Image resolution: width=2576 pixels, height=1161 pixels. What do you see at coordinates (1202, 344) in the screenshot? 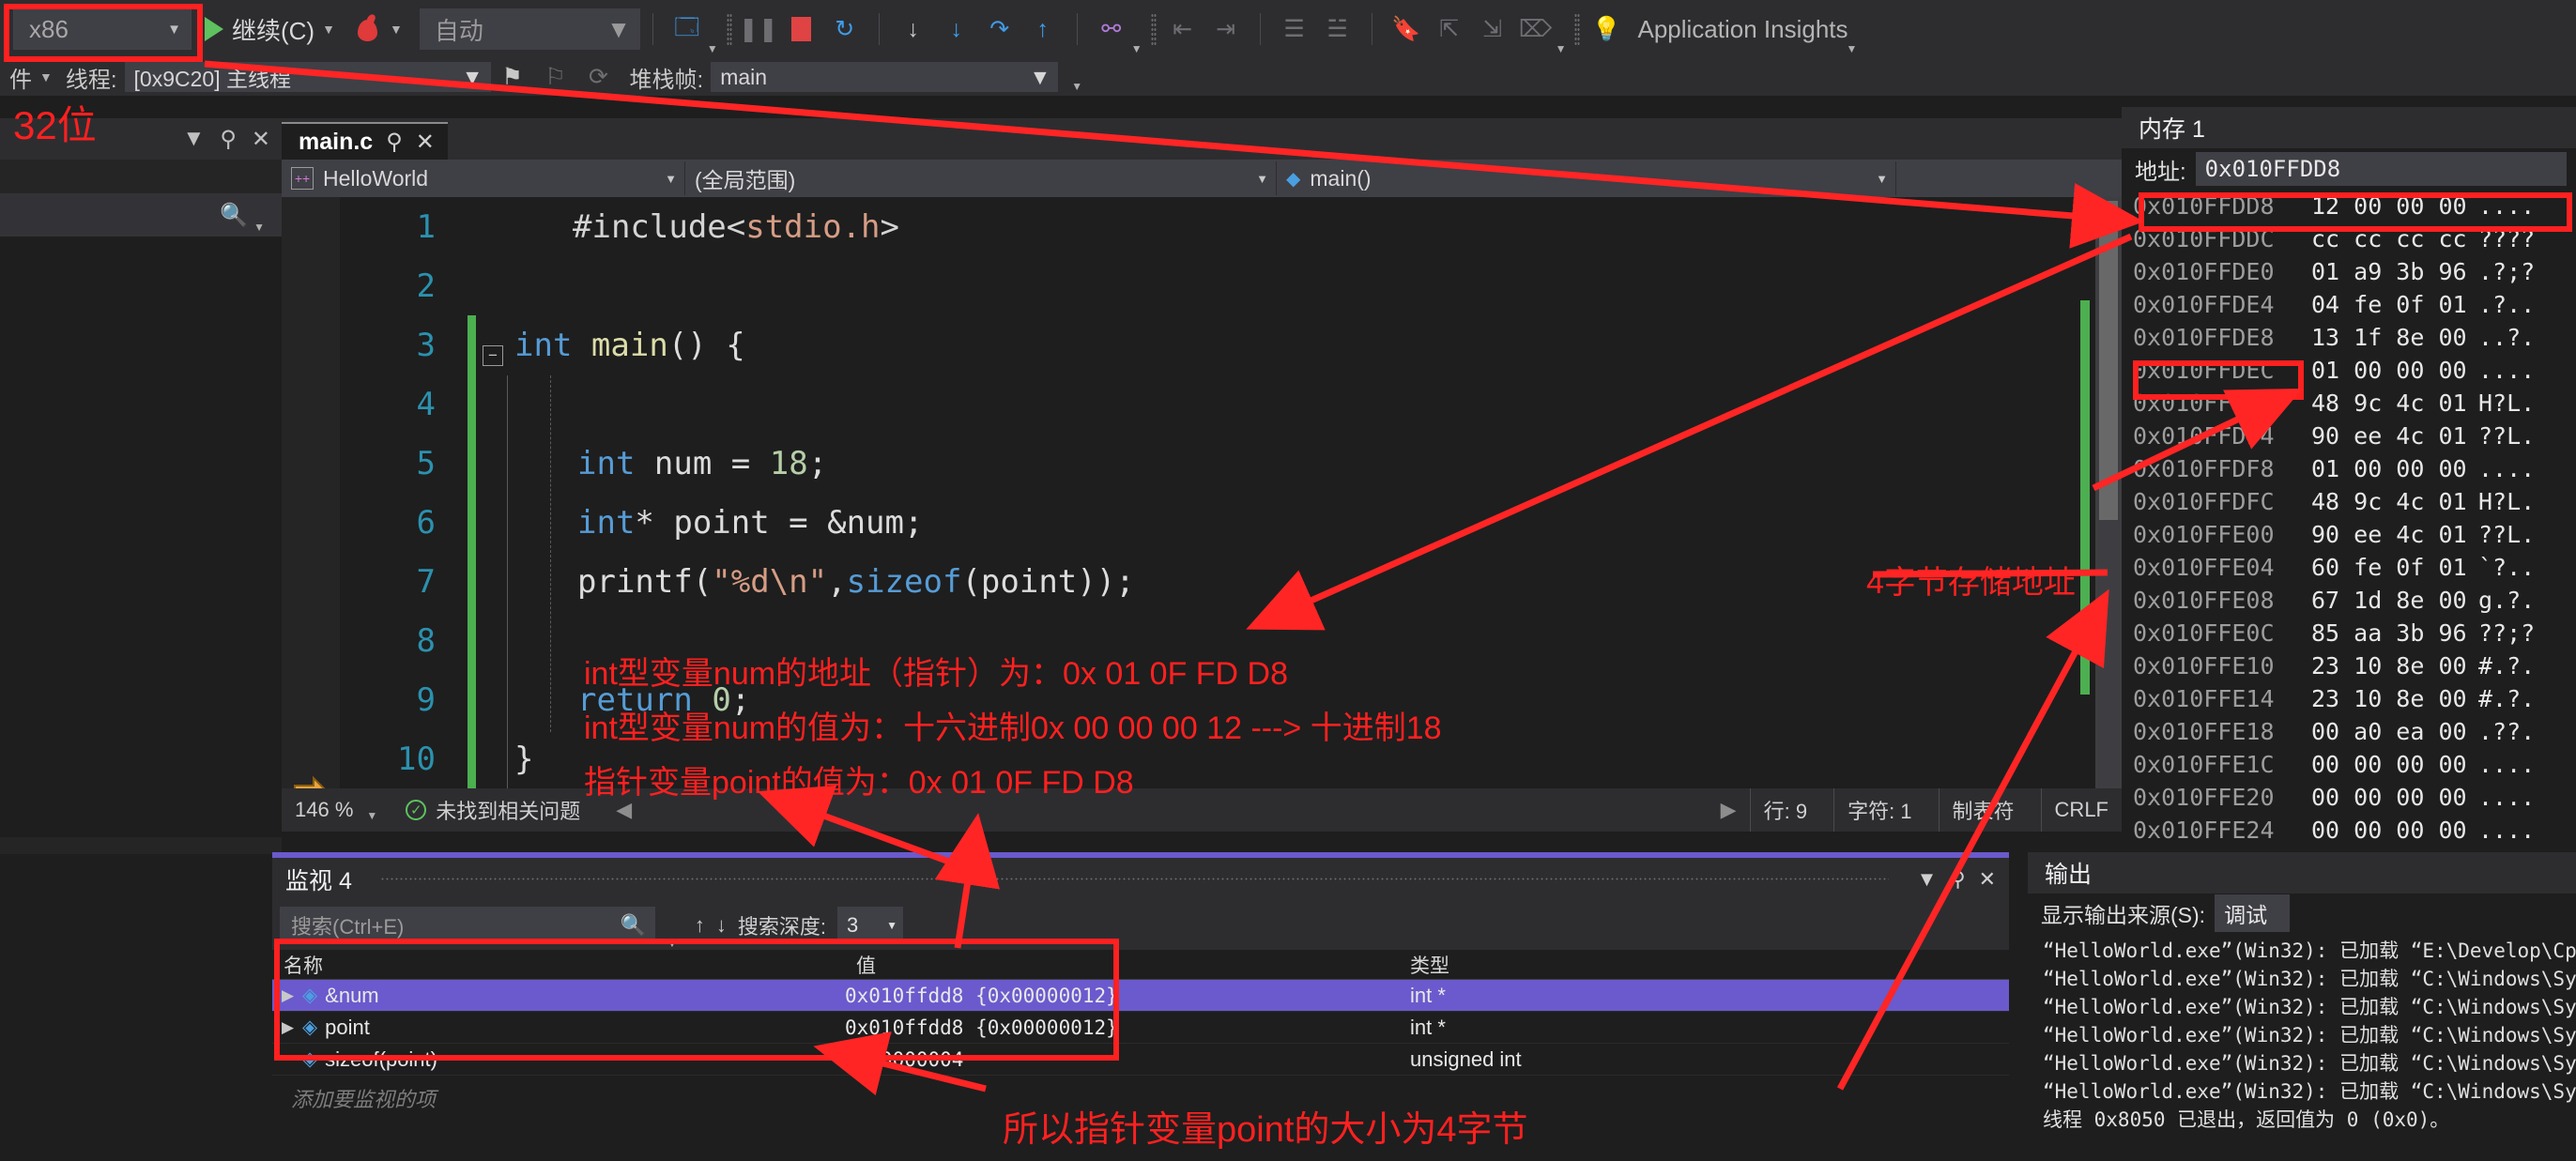
I see `code-line: 3 int main() {` at bounding box center [1202, 344].